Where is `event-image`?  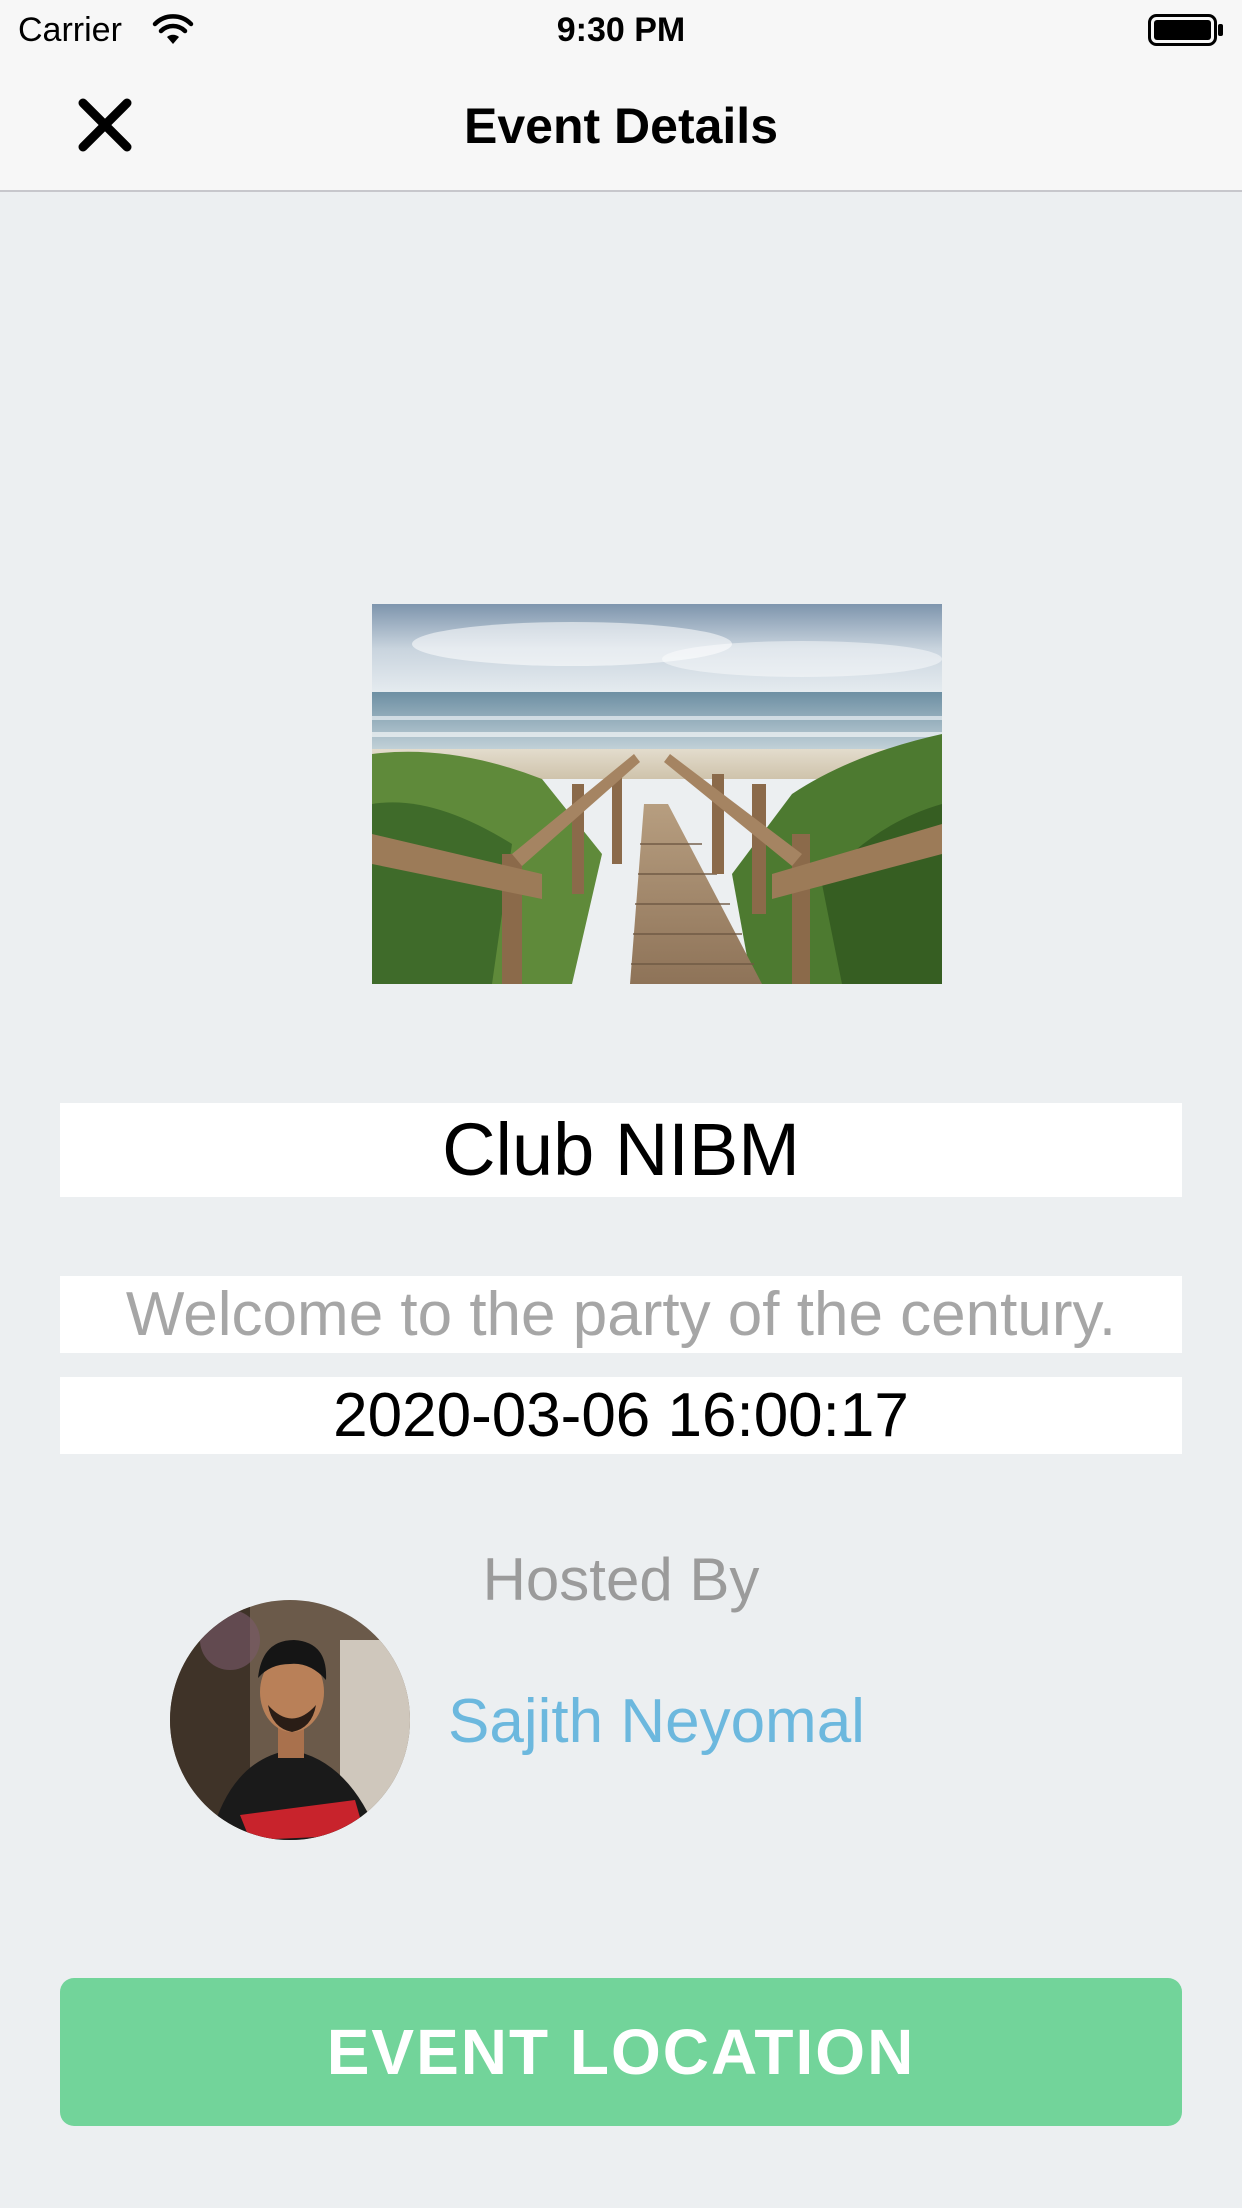
event-image is located at coordinates (657, 794).